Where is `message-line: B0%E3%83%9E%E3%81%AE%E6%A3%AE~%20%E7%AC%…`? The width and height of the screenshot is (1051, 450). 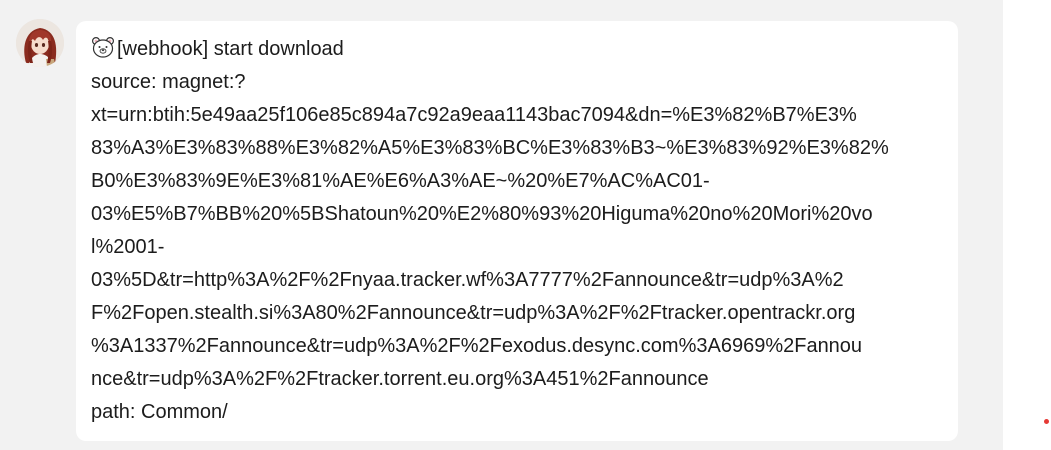
message-line: B0%E3%83%9E%E3%81%AE%E6%A3%AE~%20%E7%AC%… is located at coordinates (400, 181).